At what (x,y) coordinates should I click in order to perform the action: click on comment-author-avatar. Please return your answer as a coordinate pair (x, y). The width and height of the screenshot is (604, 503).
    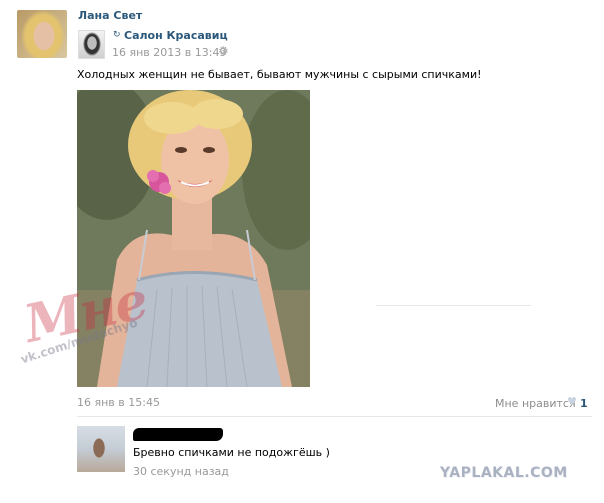
    Looking at the image, I should click on (101, 449).